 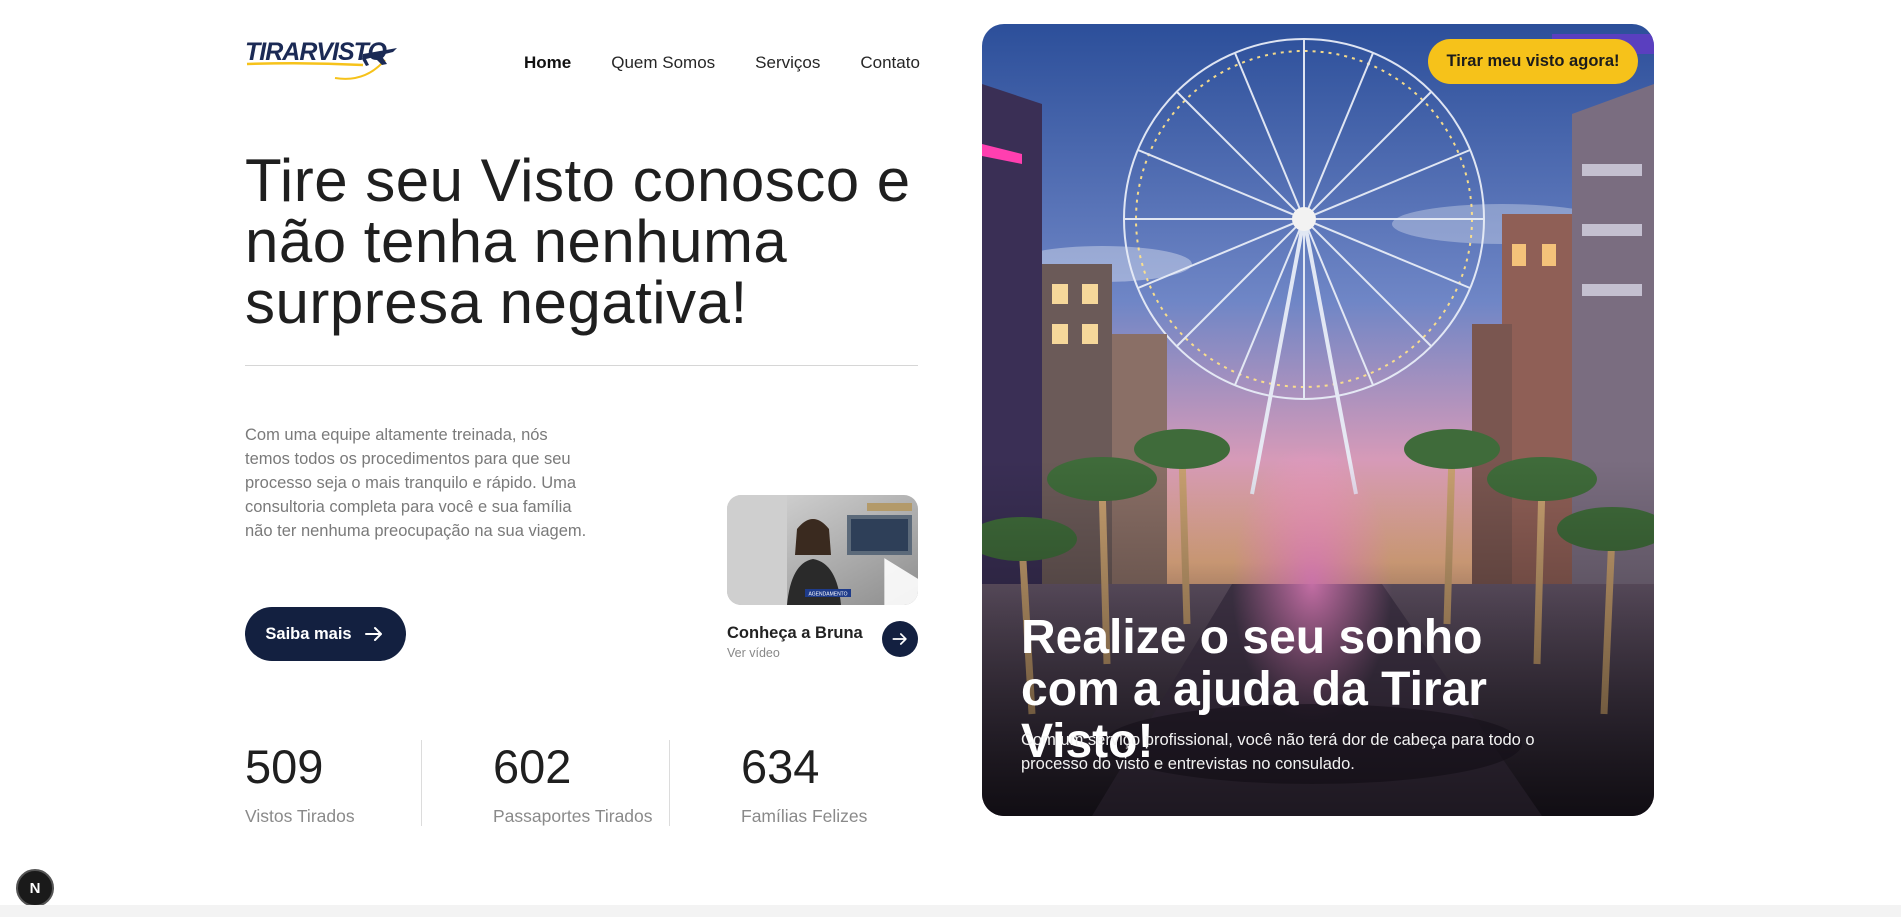 What do you see at coordinates (890, 63) in the screenshot?
I see `nav-item-contato: Contato` at bounding box center [890, 63].